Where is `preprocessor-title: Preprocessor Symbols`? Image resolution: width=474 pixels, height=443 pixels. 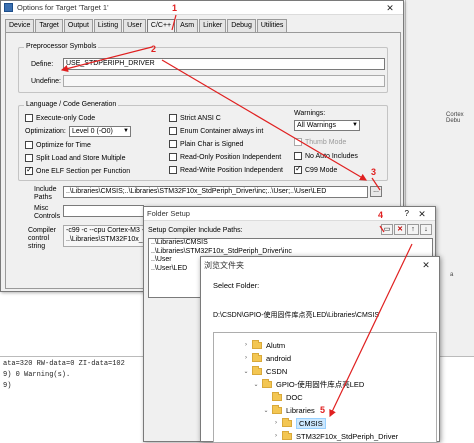 preprocessor-title: Preprocessor Symbols is located at coordinates (61, 46).